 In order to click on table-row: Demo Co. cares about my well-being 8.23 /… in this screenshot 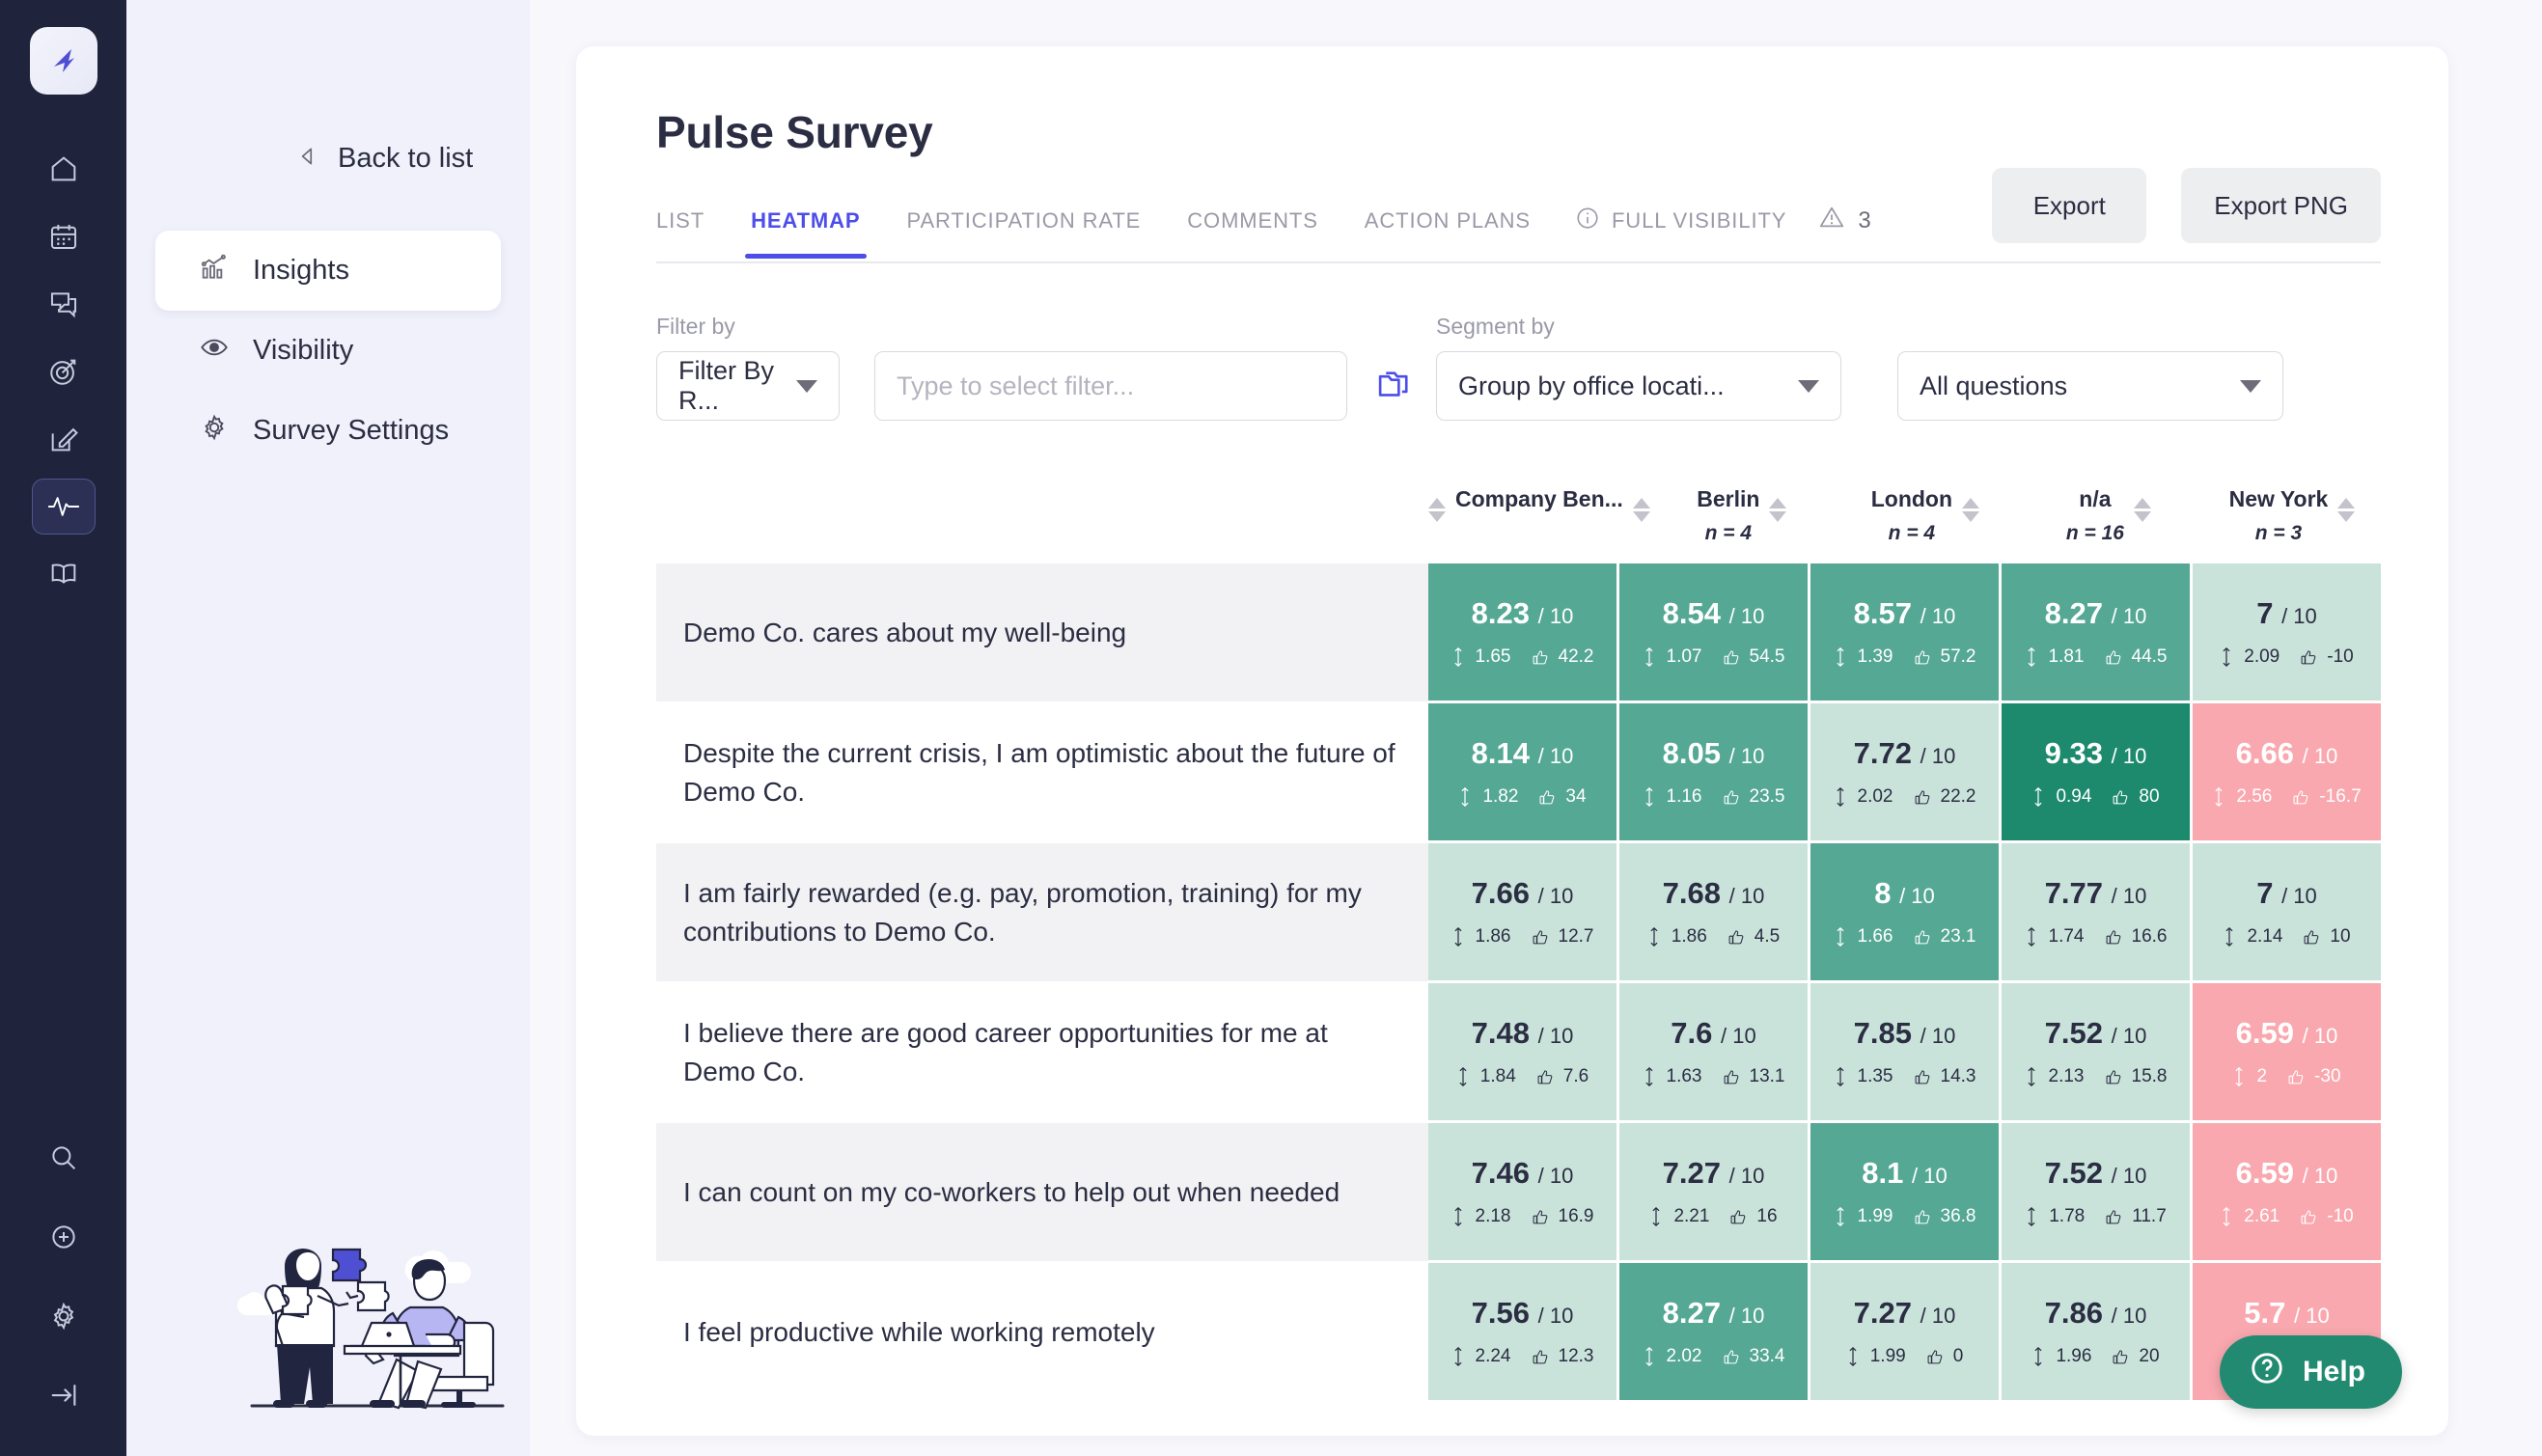, I will do `click(1520, 633)`.